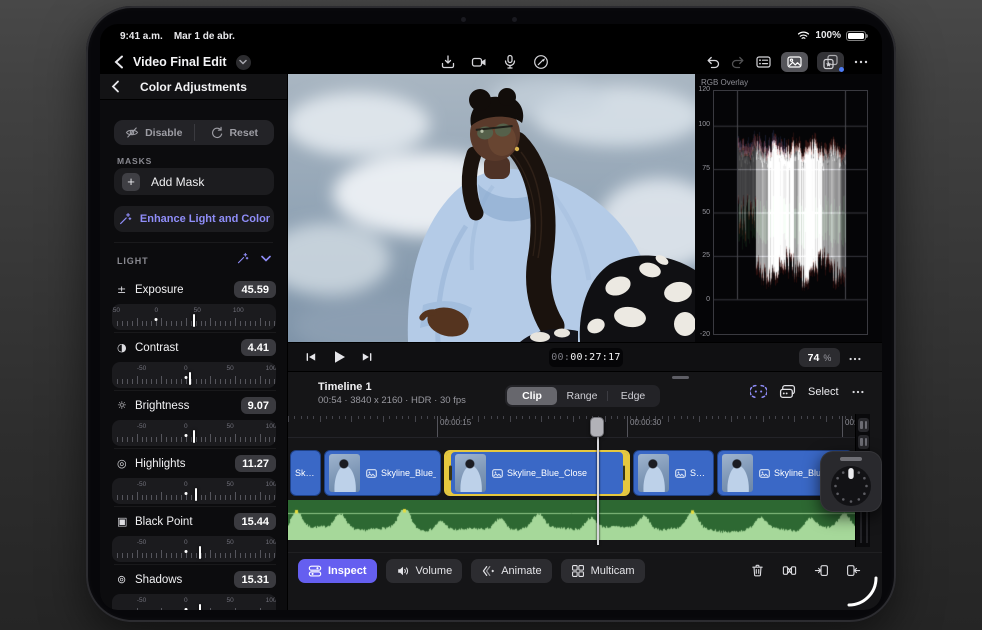 The image size is (982, 630). I want to click on clip-skyline-blue-wide: Skyline_Blue_Wide, so click(382, 473).